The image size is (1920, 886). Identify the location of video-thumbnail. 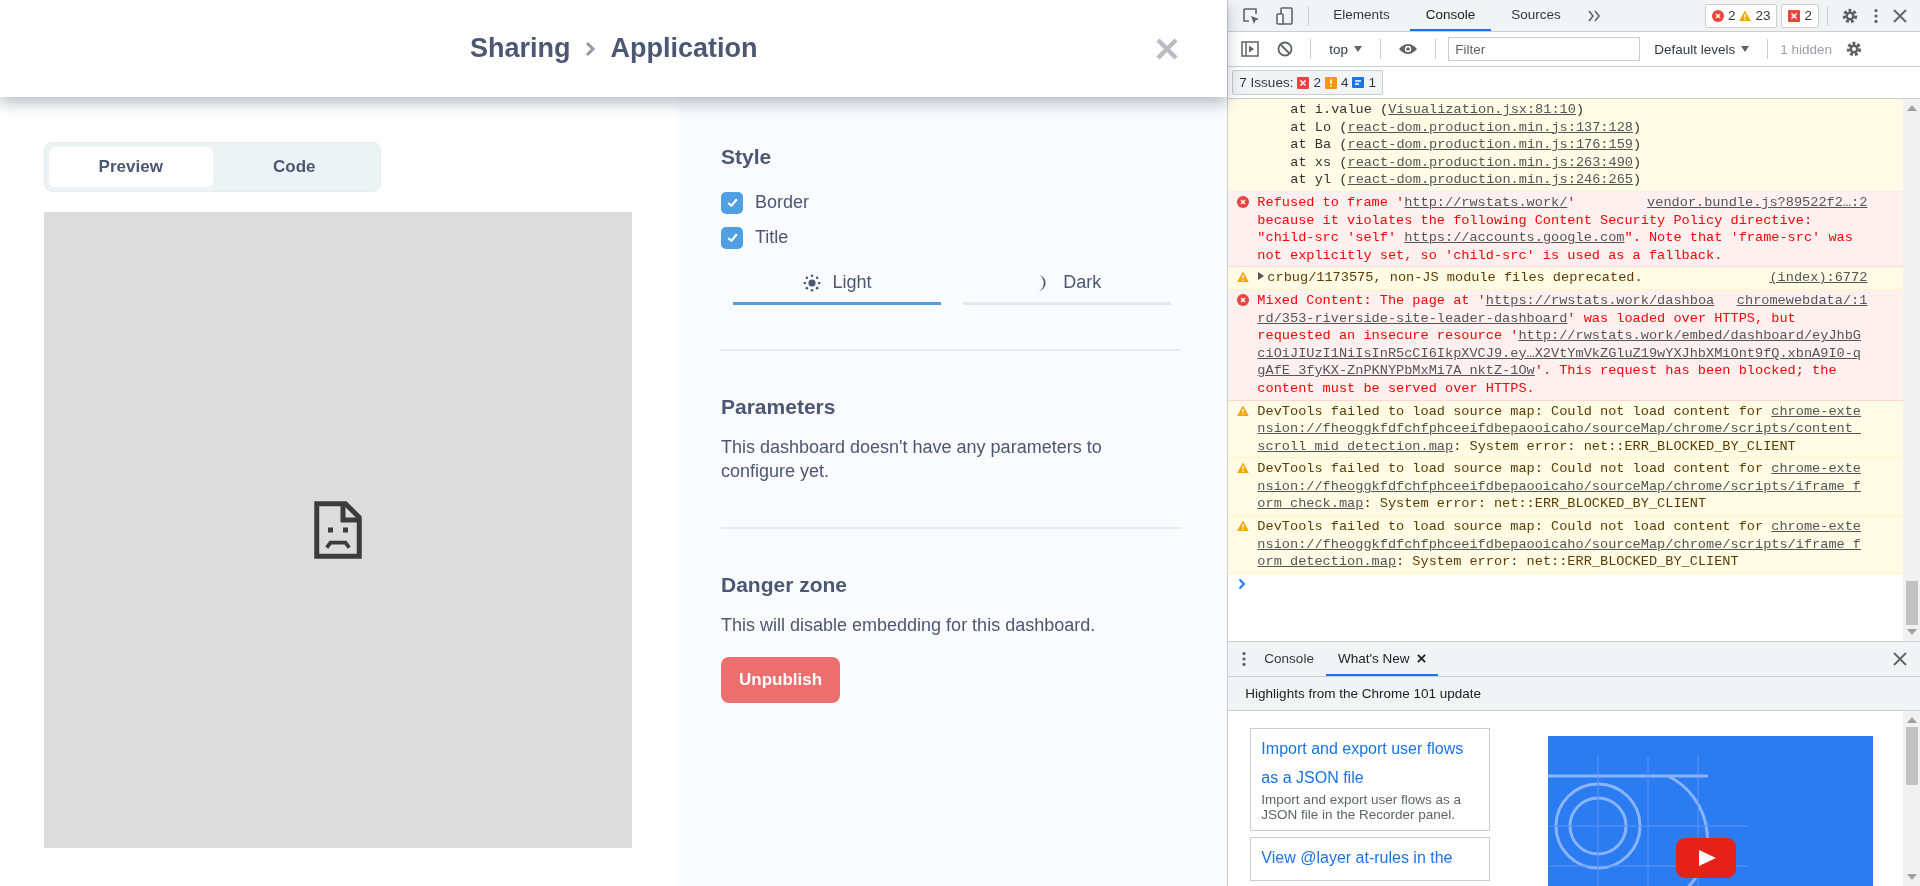
(1711, 811).